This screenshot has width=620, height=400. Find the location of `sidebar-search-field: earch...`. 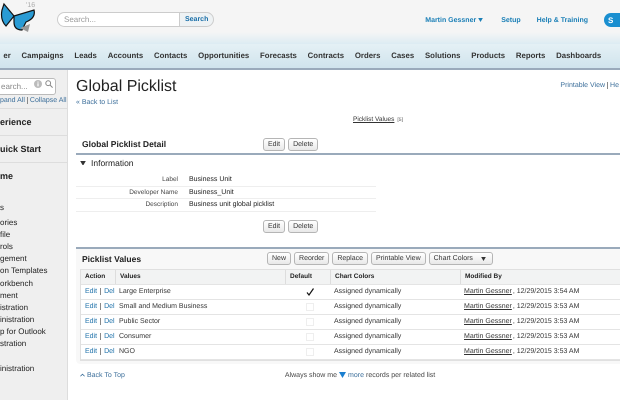

sidebar-search-field: earch... is located at coordinates (28, 86).